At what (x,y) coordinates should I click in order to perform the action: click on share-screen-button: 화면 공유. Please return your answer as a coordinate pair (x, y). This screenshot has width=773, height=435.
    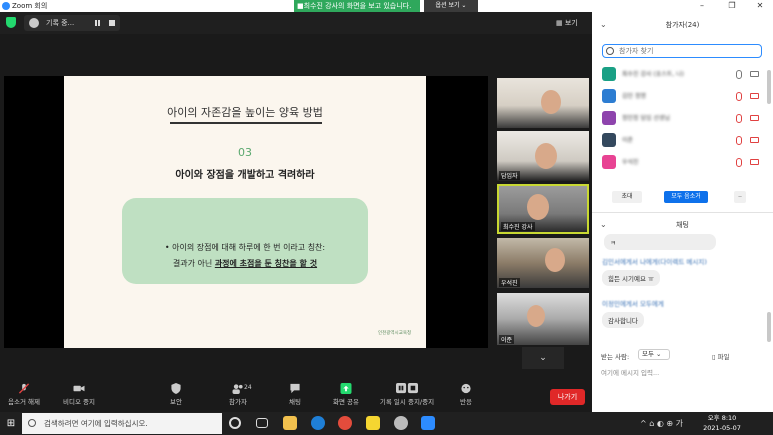
    Looking at the image, I should click on (346, 394).